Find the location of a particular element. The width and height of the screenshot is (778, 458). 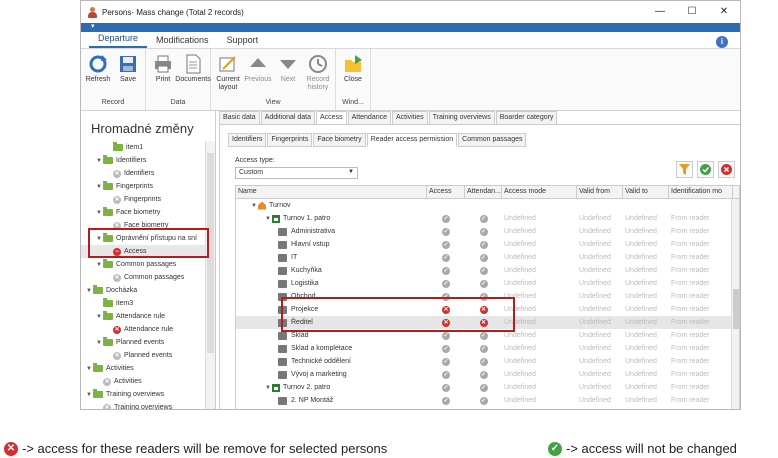

tree-node: ▼ Training overviews is located at coordinates (143, 394).